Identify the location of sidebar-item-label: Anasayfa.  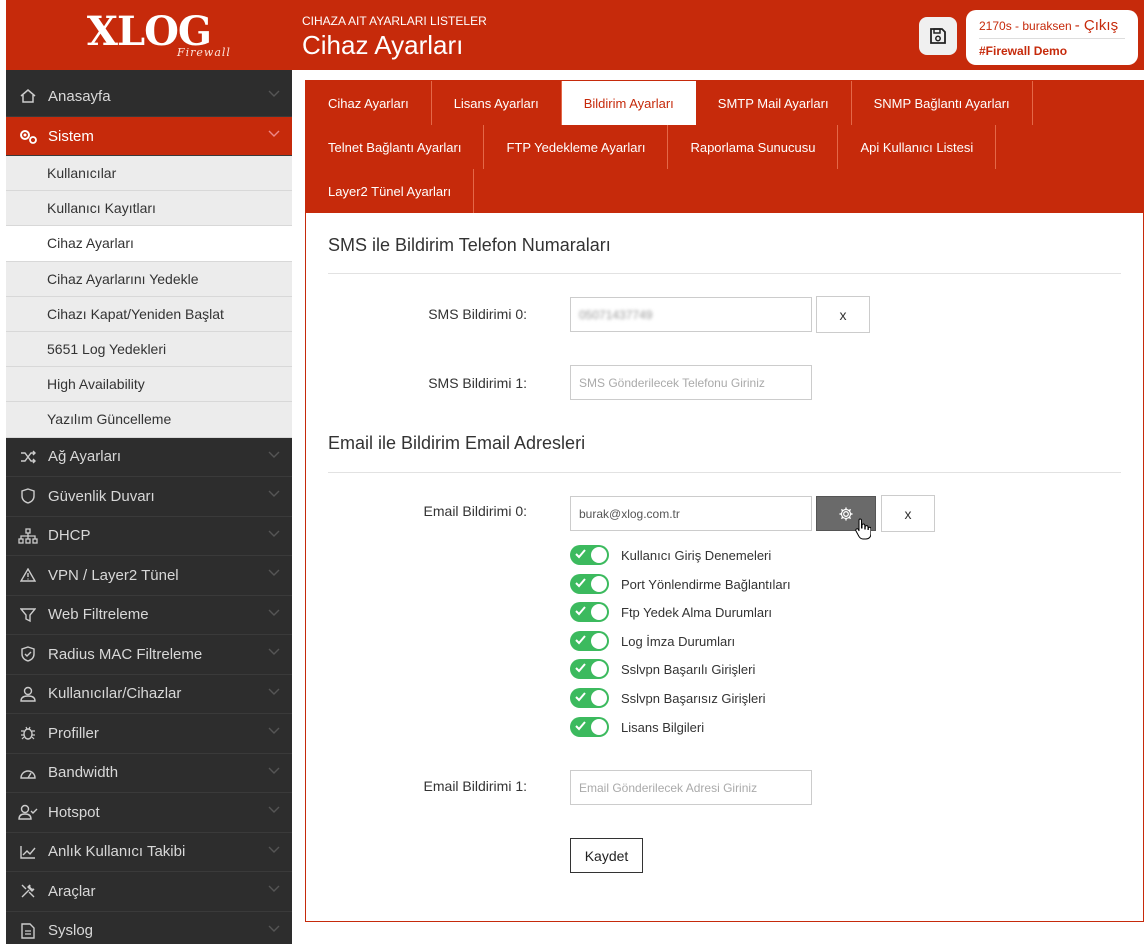
(79, 96).